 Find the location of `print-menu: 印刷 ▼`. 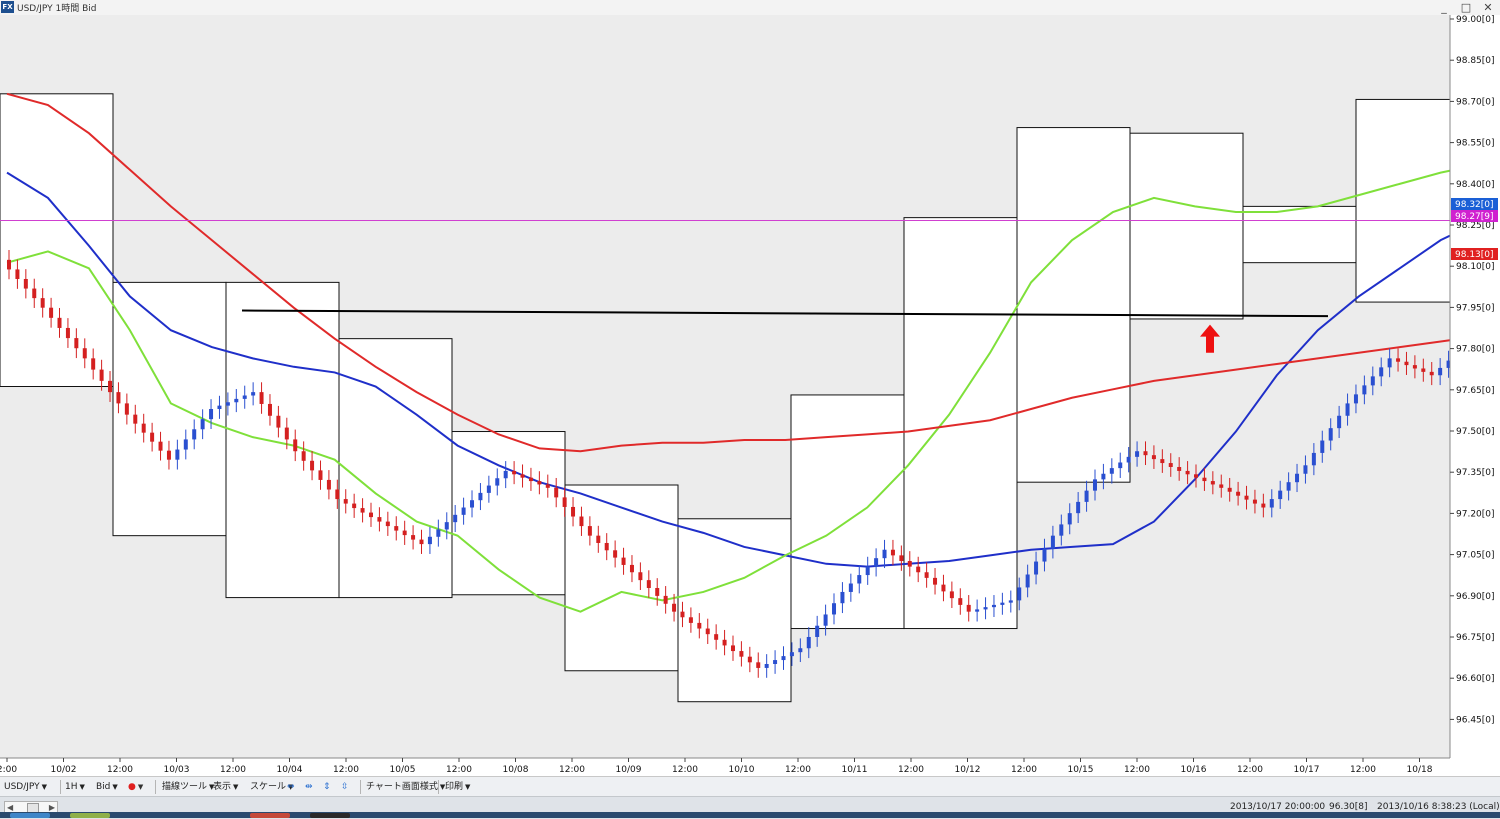

print-menu: 印刷 ▼ is located at coordinates (457, 787).